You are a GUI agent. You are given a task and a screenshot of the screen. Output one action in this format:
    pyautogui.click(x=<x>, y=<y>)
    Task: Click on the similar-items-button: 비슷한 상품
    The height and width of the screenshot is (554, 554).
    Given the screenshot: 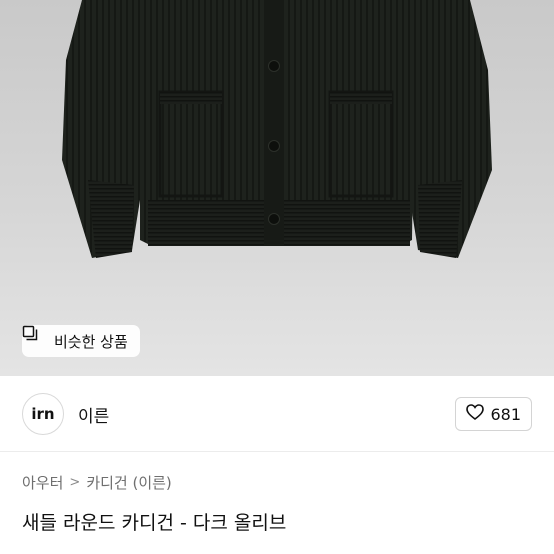 What is the action you would take?
    pyautogui.click(x=81, y=341)
    